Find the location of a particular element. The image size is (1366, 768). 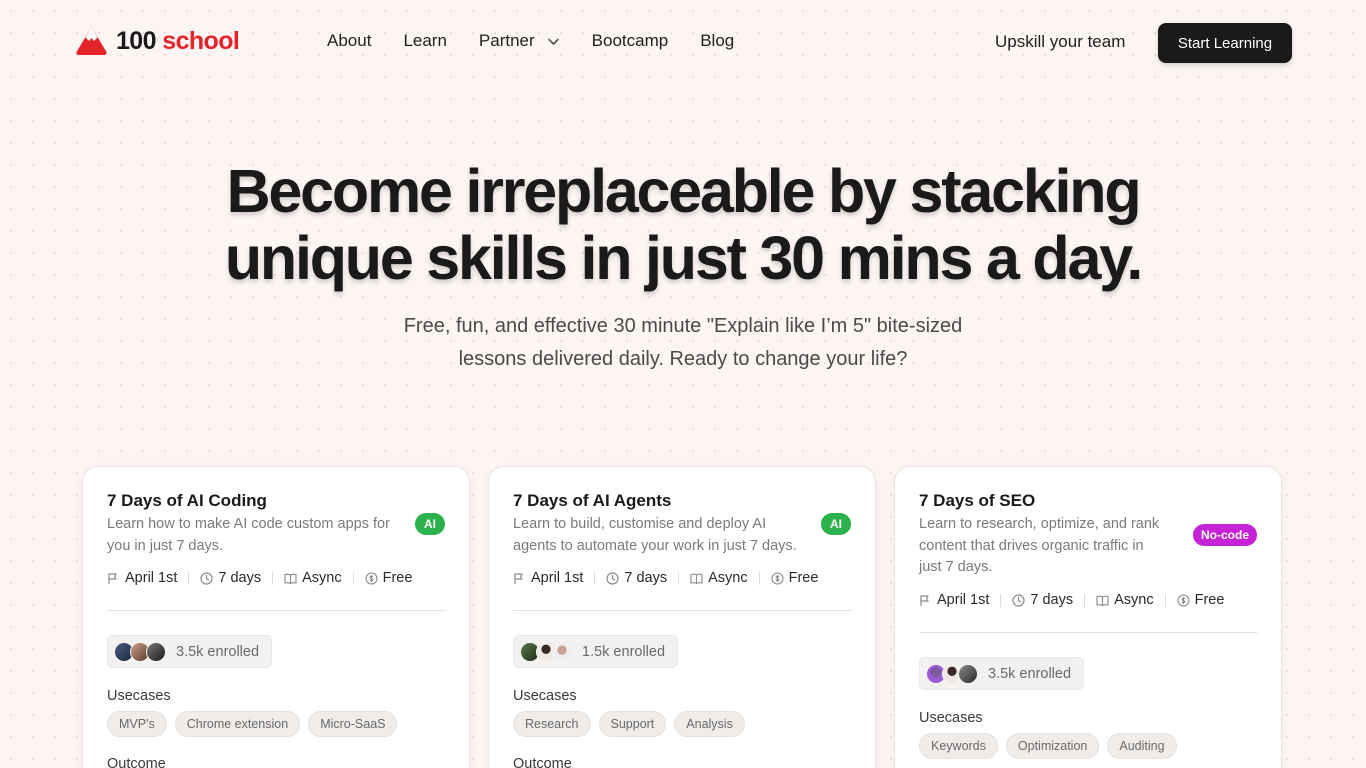

usecase-tag: Optimization is located at coordinates (1052, 746).